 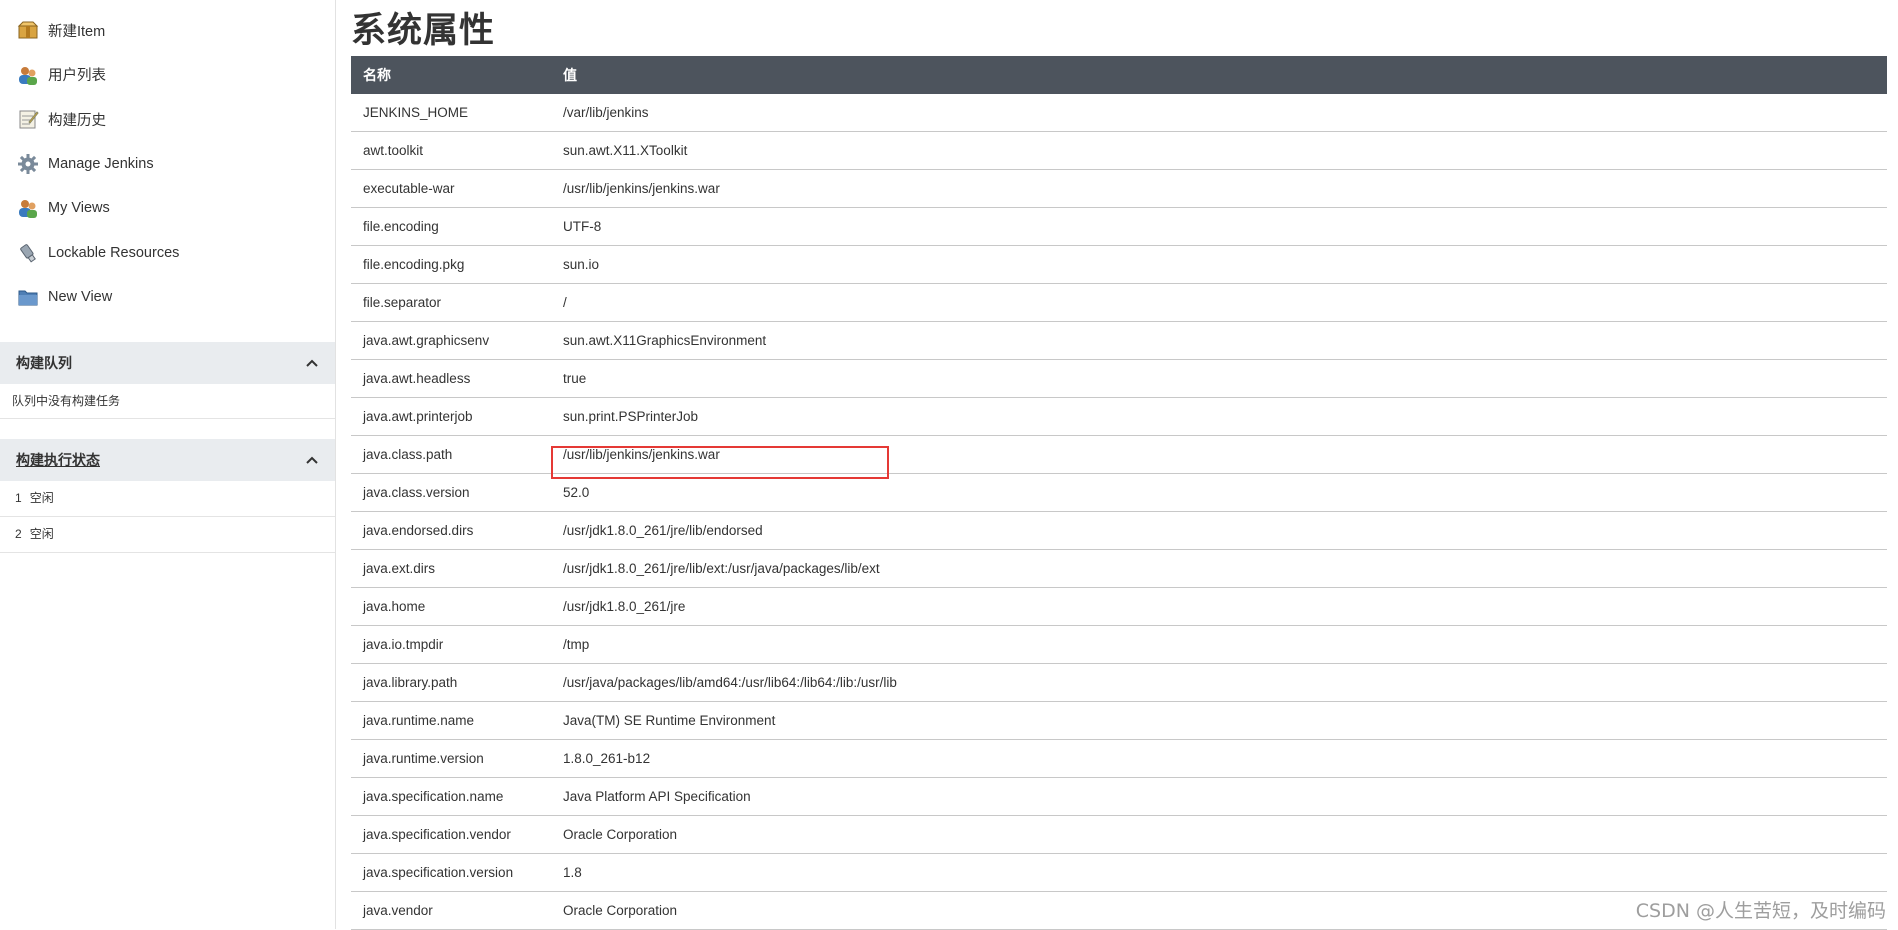 What do you see at coordinates (450, 910) in the screenshot?
I see `property-name: java.vendor` at bounding box center [450, 910].